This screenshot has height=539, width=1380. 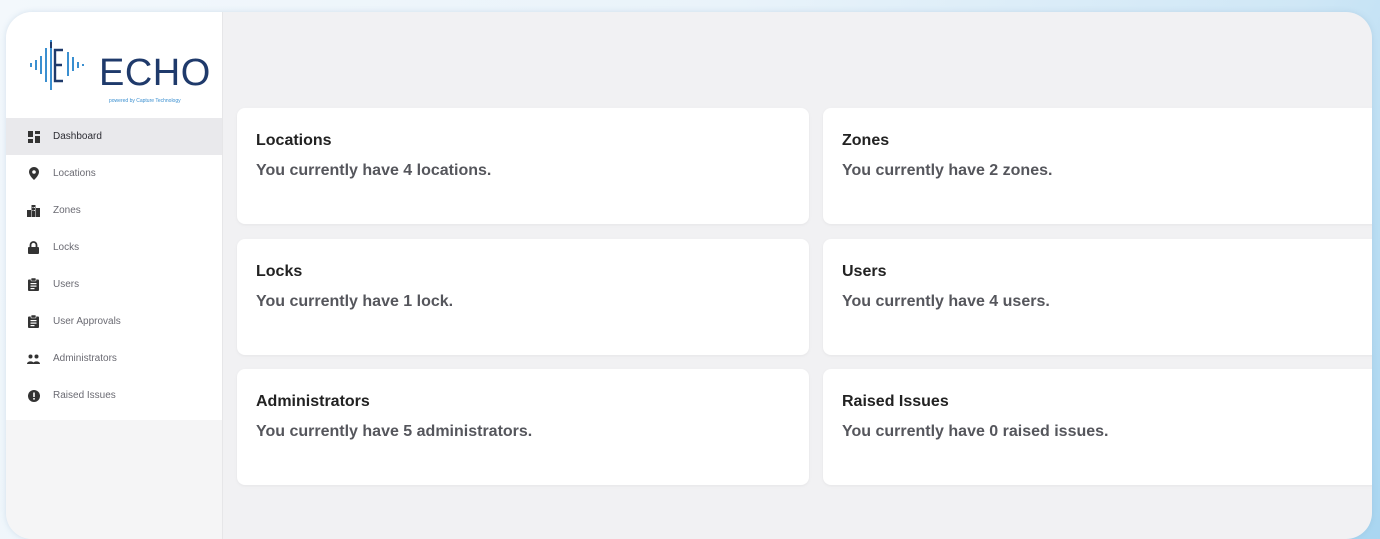 I want to click on sidebar-item-locks: Locks, so click(x=114, y=247).